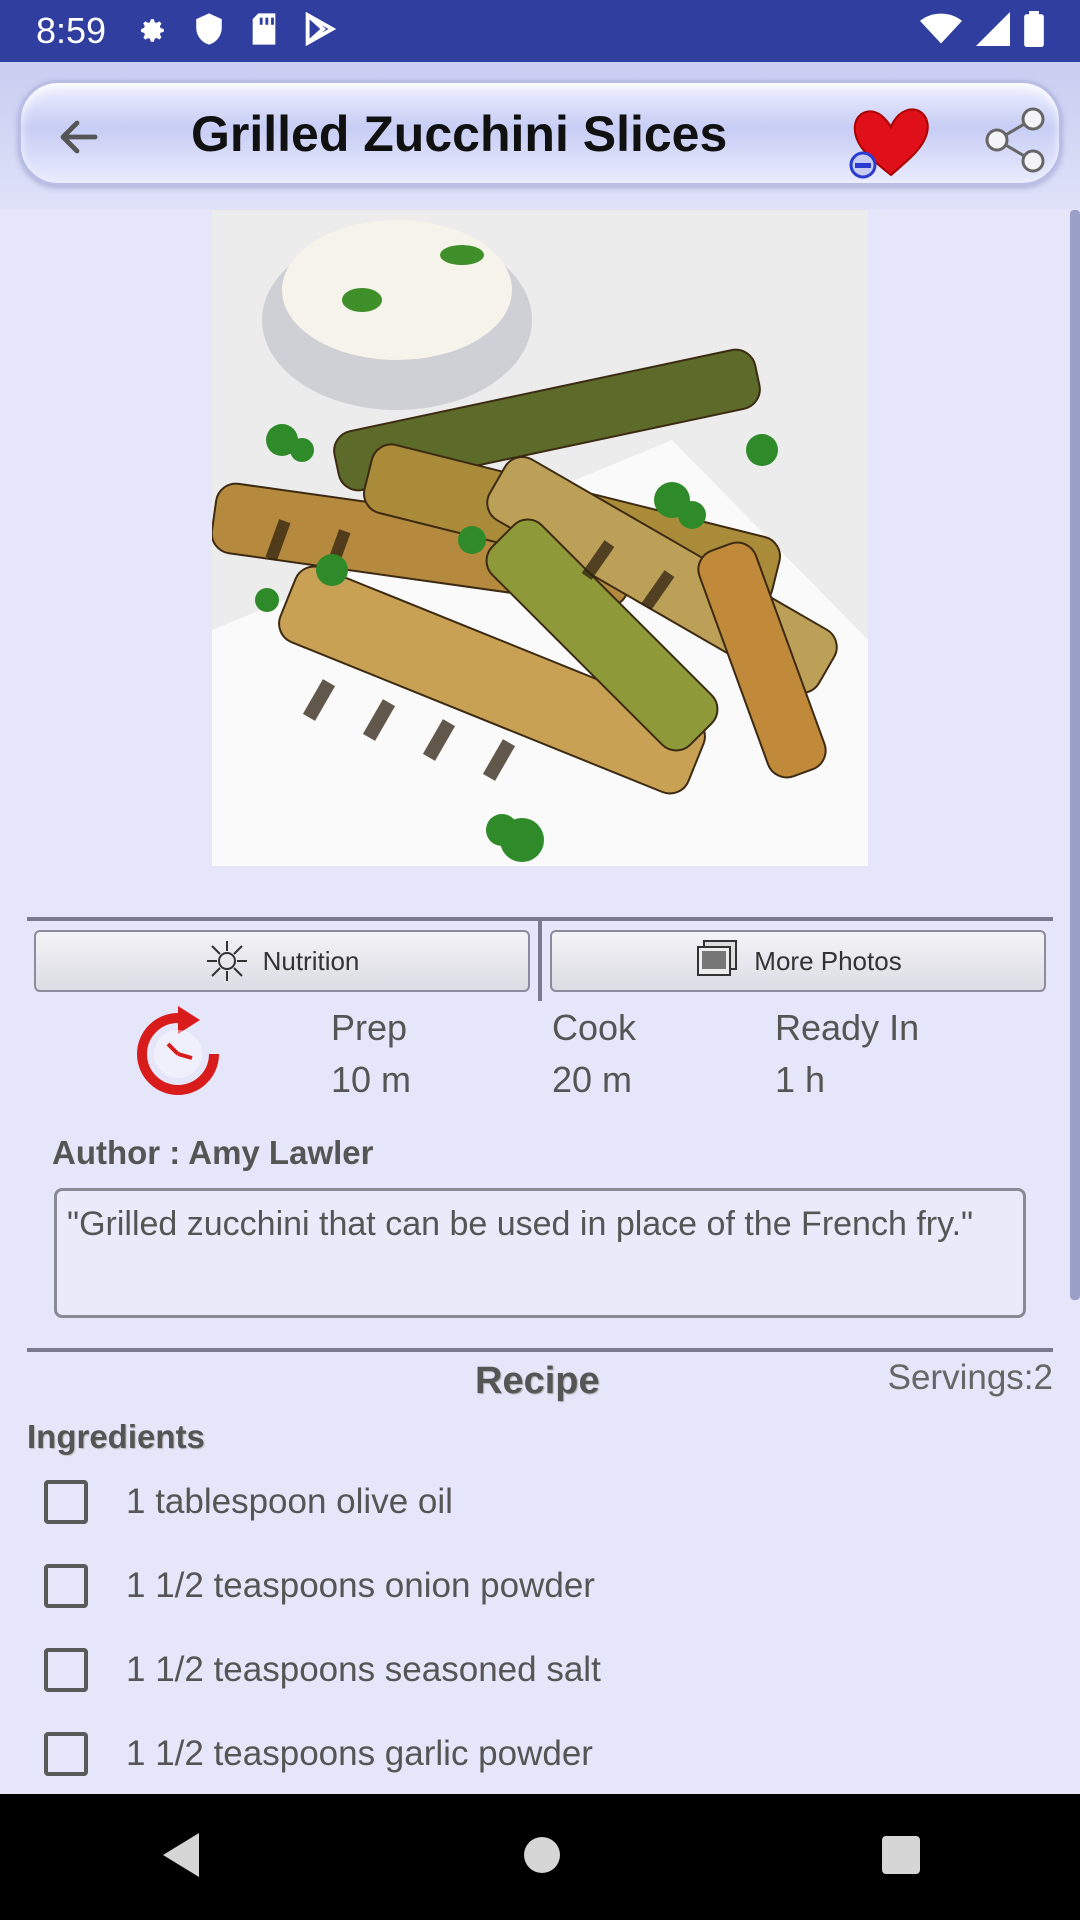 This screenshot has width=1080, height=1920. What do you see at coordinates (371, 1079) in the screenshot?
I see `prep-value: 10 m` at bounding box center [371, 1079].